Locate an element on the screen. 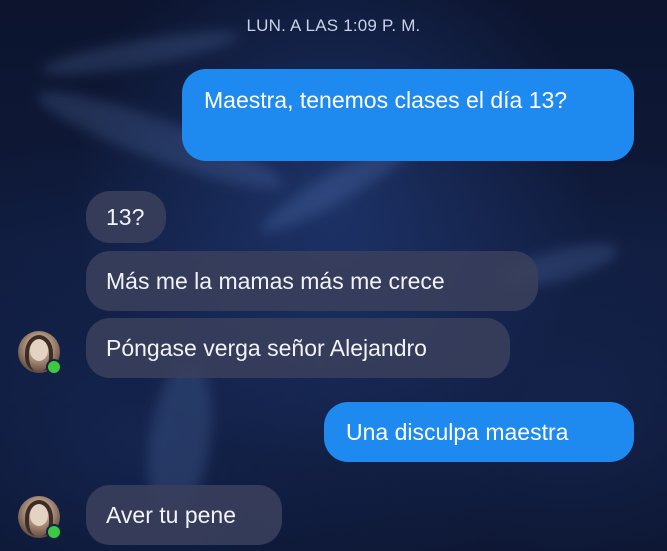  message-text: Una disculpa maestra is located at coordinates (457, 432).